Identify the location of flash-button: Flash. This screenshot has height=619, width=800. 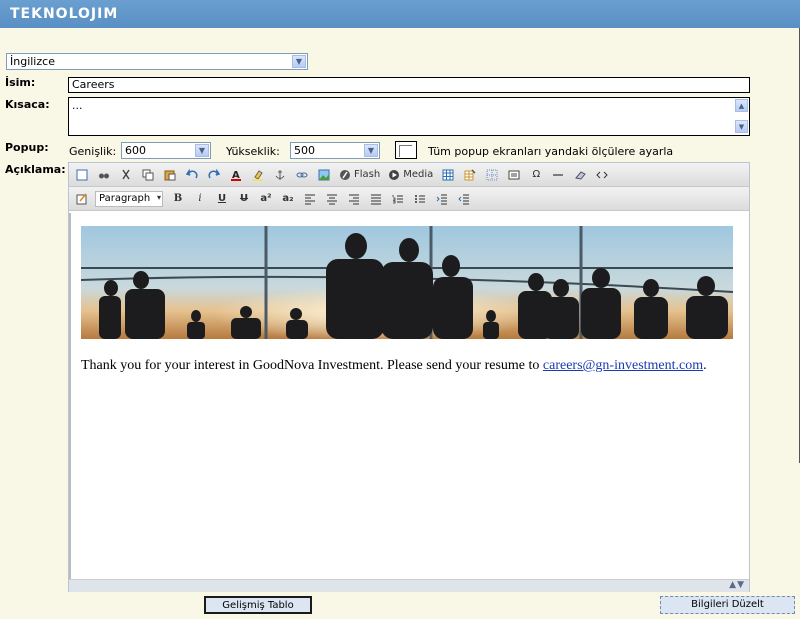
(359, 175).